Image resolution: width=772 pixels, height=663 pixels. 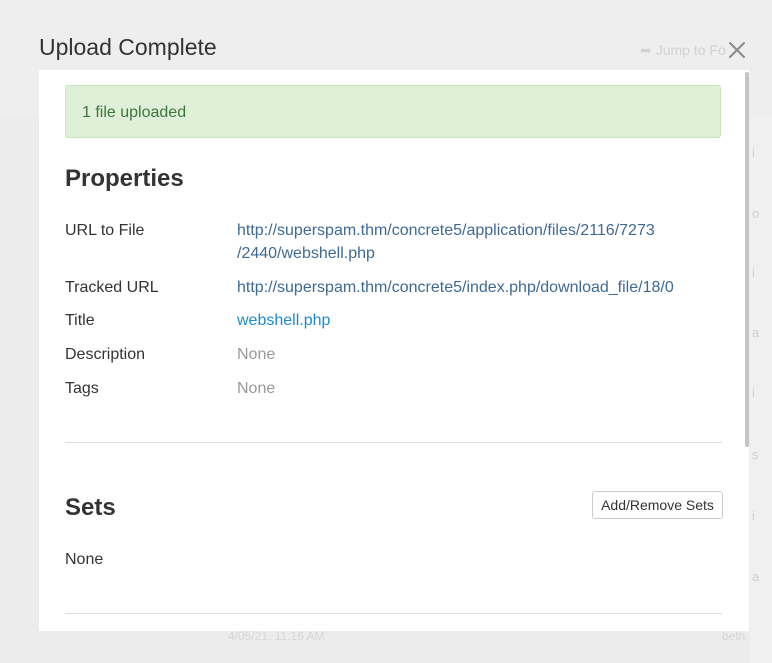 I want to click on background-fragment: s, so click(x=755, y=454).